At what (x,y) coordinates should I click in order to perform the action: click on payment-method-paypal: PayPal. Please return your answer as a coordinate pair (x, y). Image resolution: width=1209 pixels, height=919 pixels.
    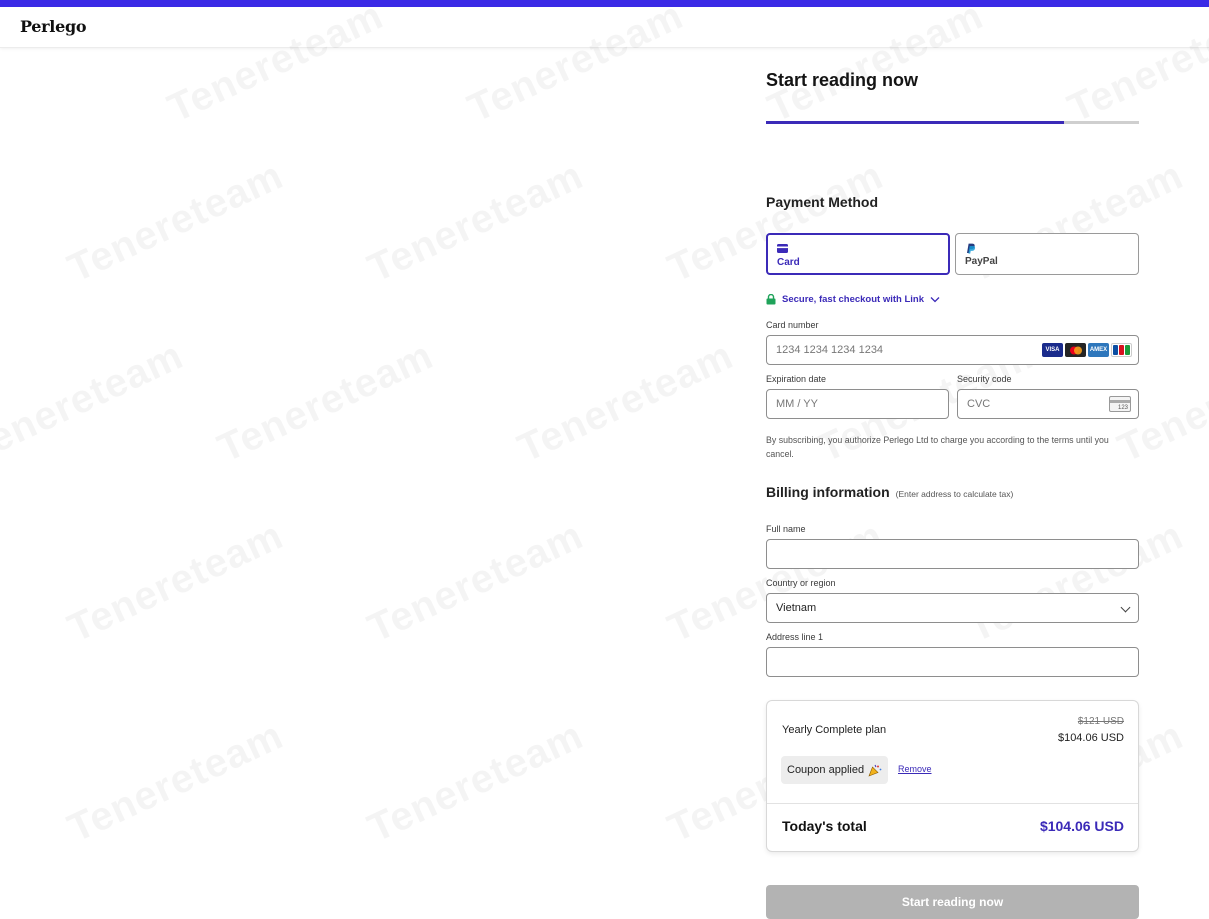
    Looking at the image, I should click on (1047, 254).